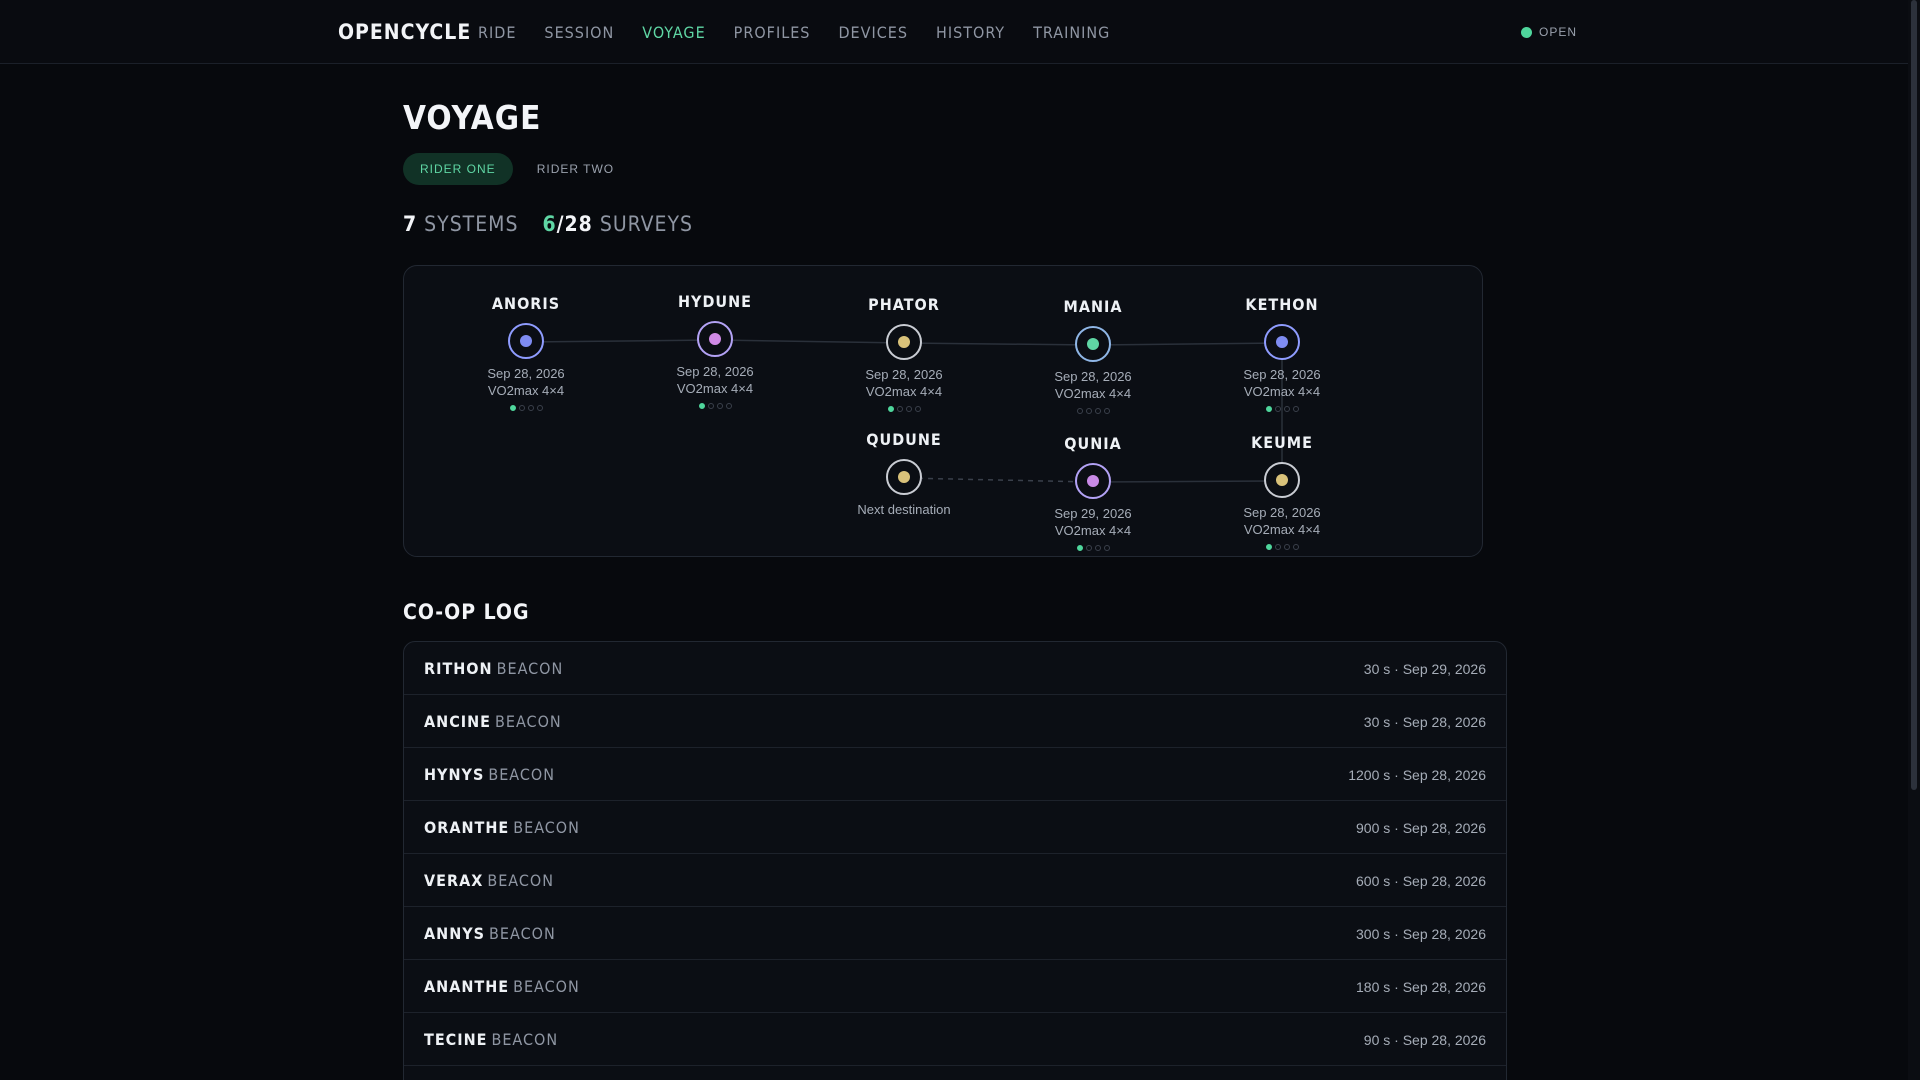 The image size is (1920, 1080). What do you see at coordinates (1071, 32) in the screenshot?
I see `nav-training: TRAINING` at bounding box center [1071, 32].